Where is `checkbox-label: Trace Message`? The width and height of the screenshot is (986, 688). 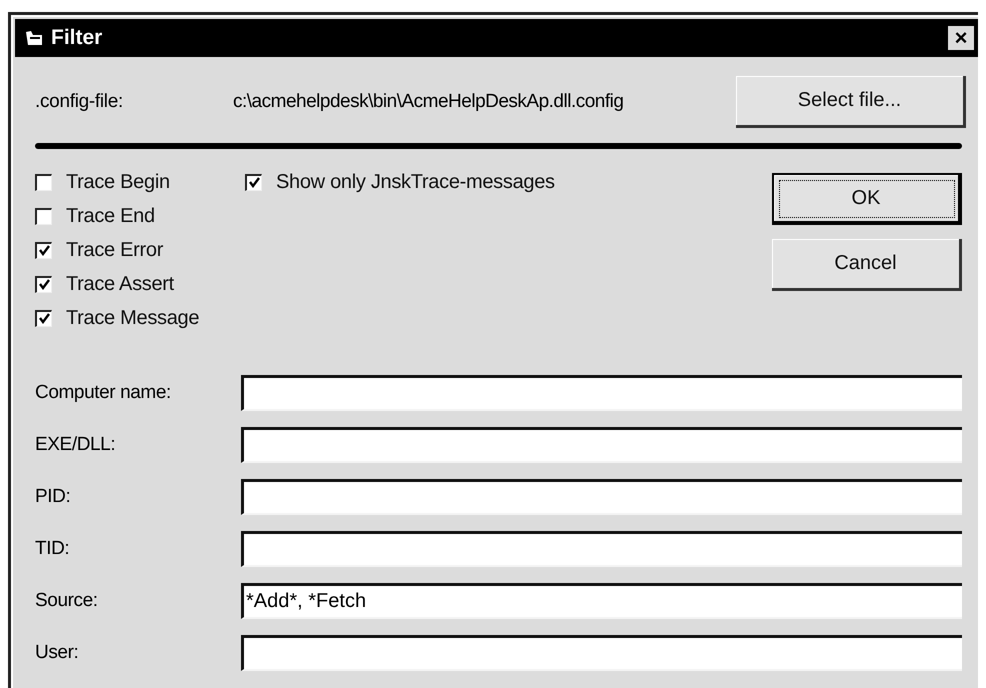
checkbox-label: Trace Message is located at coordinates (133, 318).